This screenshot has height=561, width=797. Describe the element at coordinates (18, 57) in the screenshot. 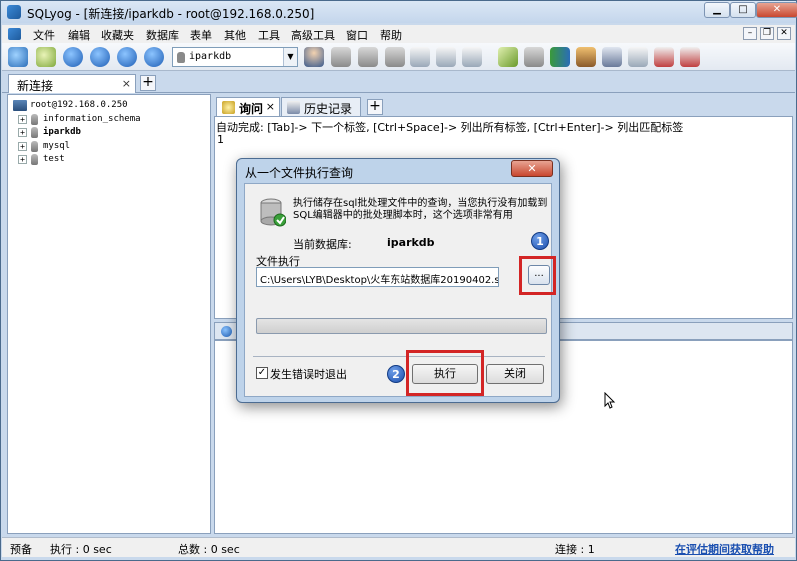

I see `new-connection-icon` at that location.